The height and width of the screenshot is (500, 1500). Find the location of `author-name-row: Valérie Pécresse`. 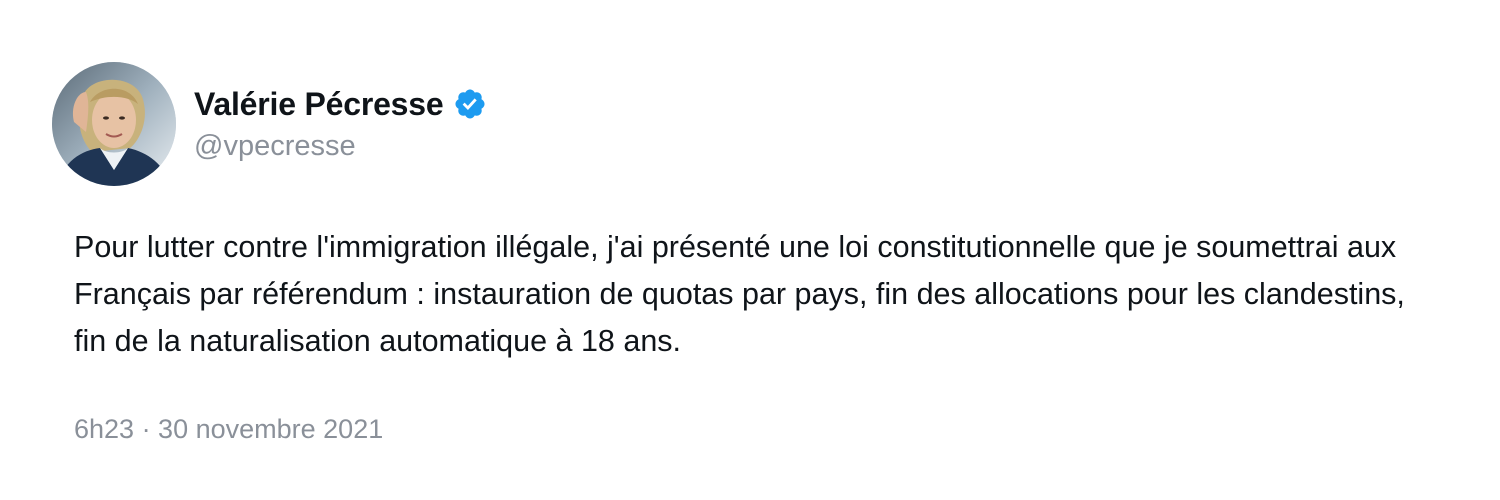

author-name-row: Valérie Pécresse is located at coordinates (340, 104).